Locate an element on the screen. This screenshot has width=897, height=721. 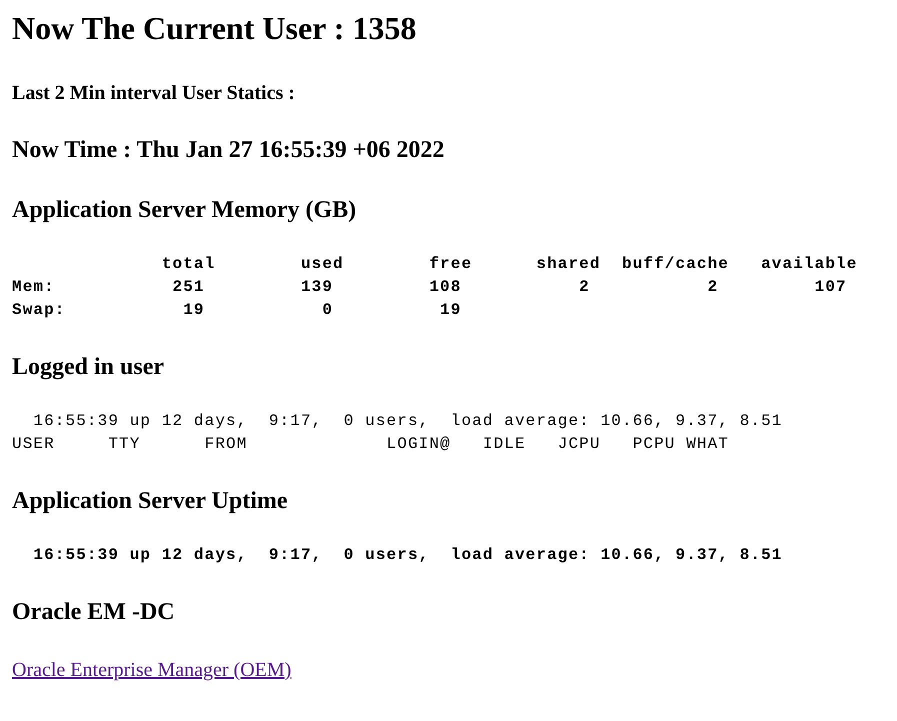
terminal-line: USER TTY FROM LOGIN@ IDLE JCPU PCPU WHAT is located at coordinates (371, 444).